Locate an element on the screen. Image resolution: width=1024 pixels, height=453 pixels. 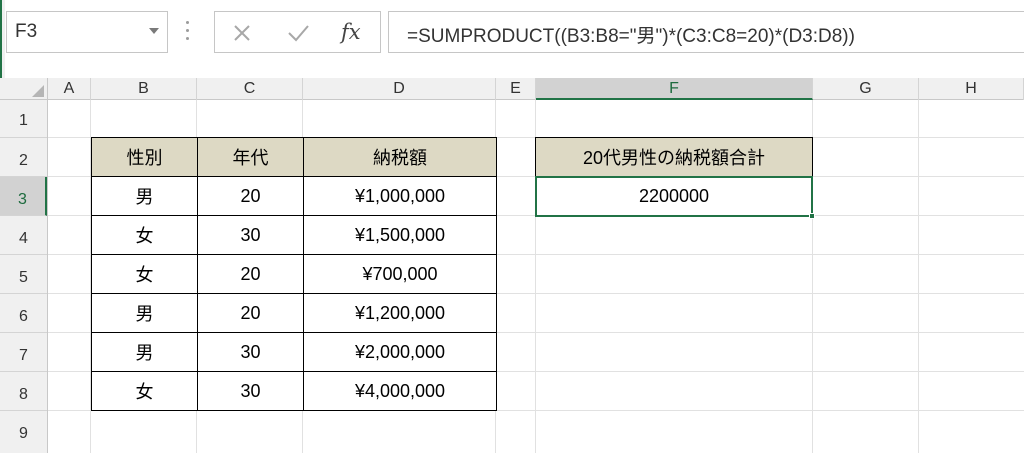
gridline is located at coordinates (918, 276).